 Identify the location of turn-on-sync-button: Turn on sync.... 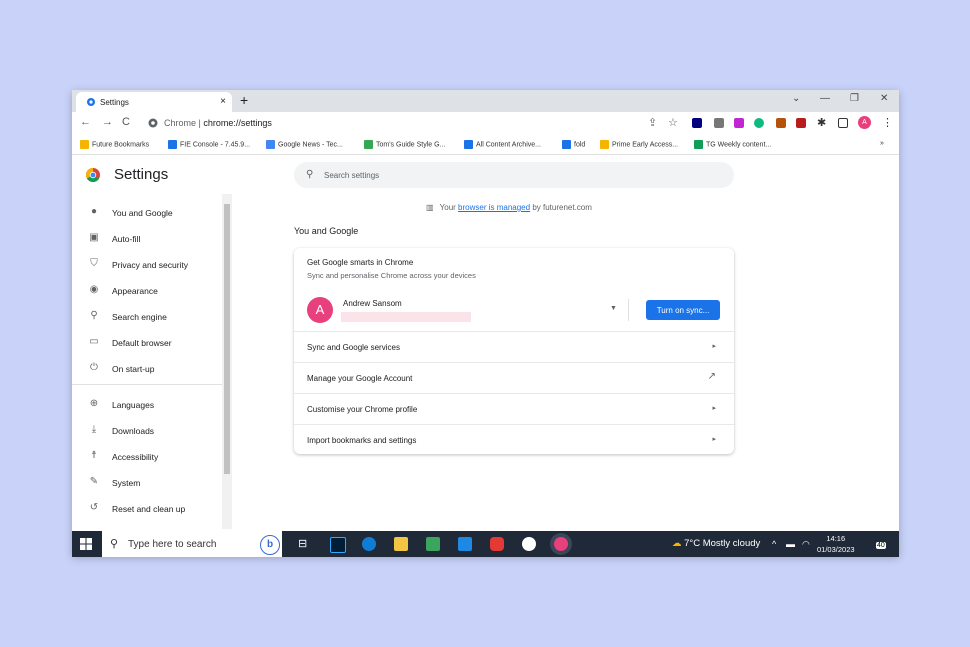
(683, 310).